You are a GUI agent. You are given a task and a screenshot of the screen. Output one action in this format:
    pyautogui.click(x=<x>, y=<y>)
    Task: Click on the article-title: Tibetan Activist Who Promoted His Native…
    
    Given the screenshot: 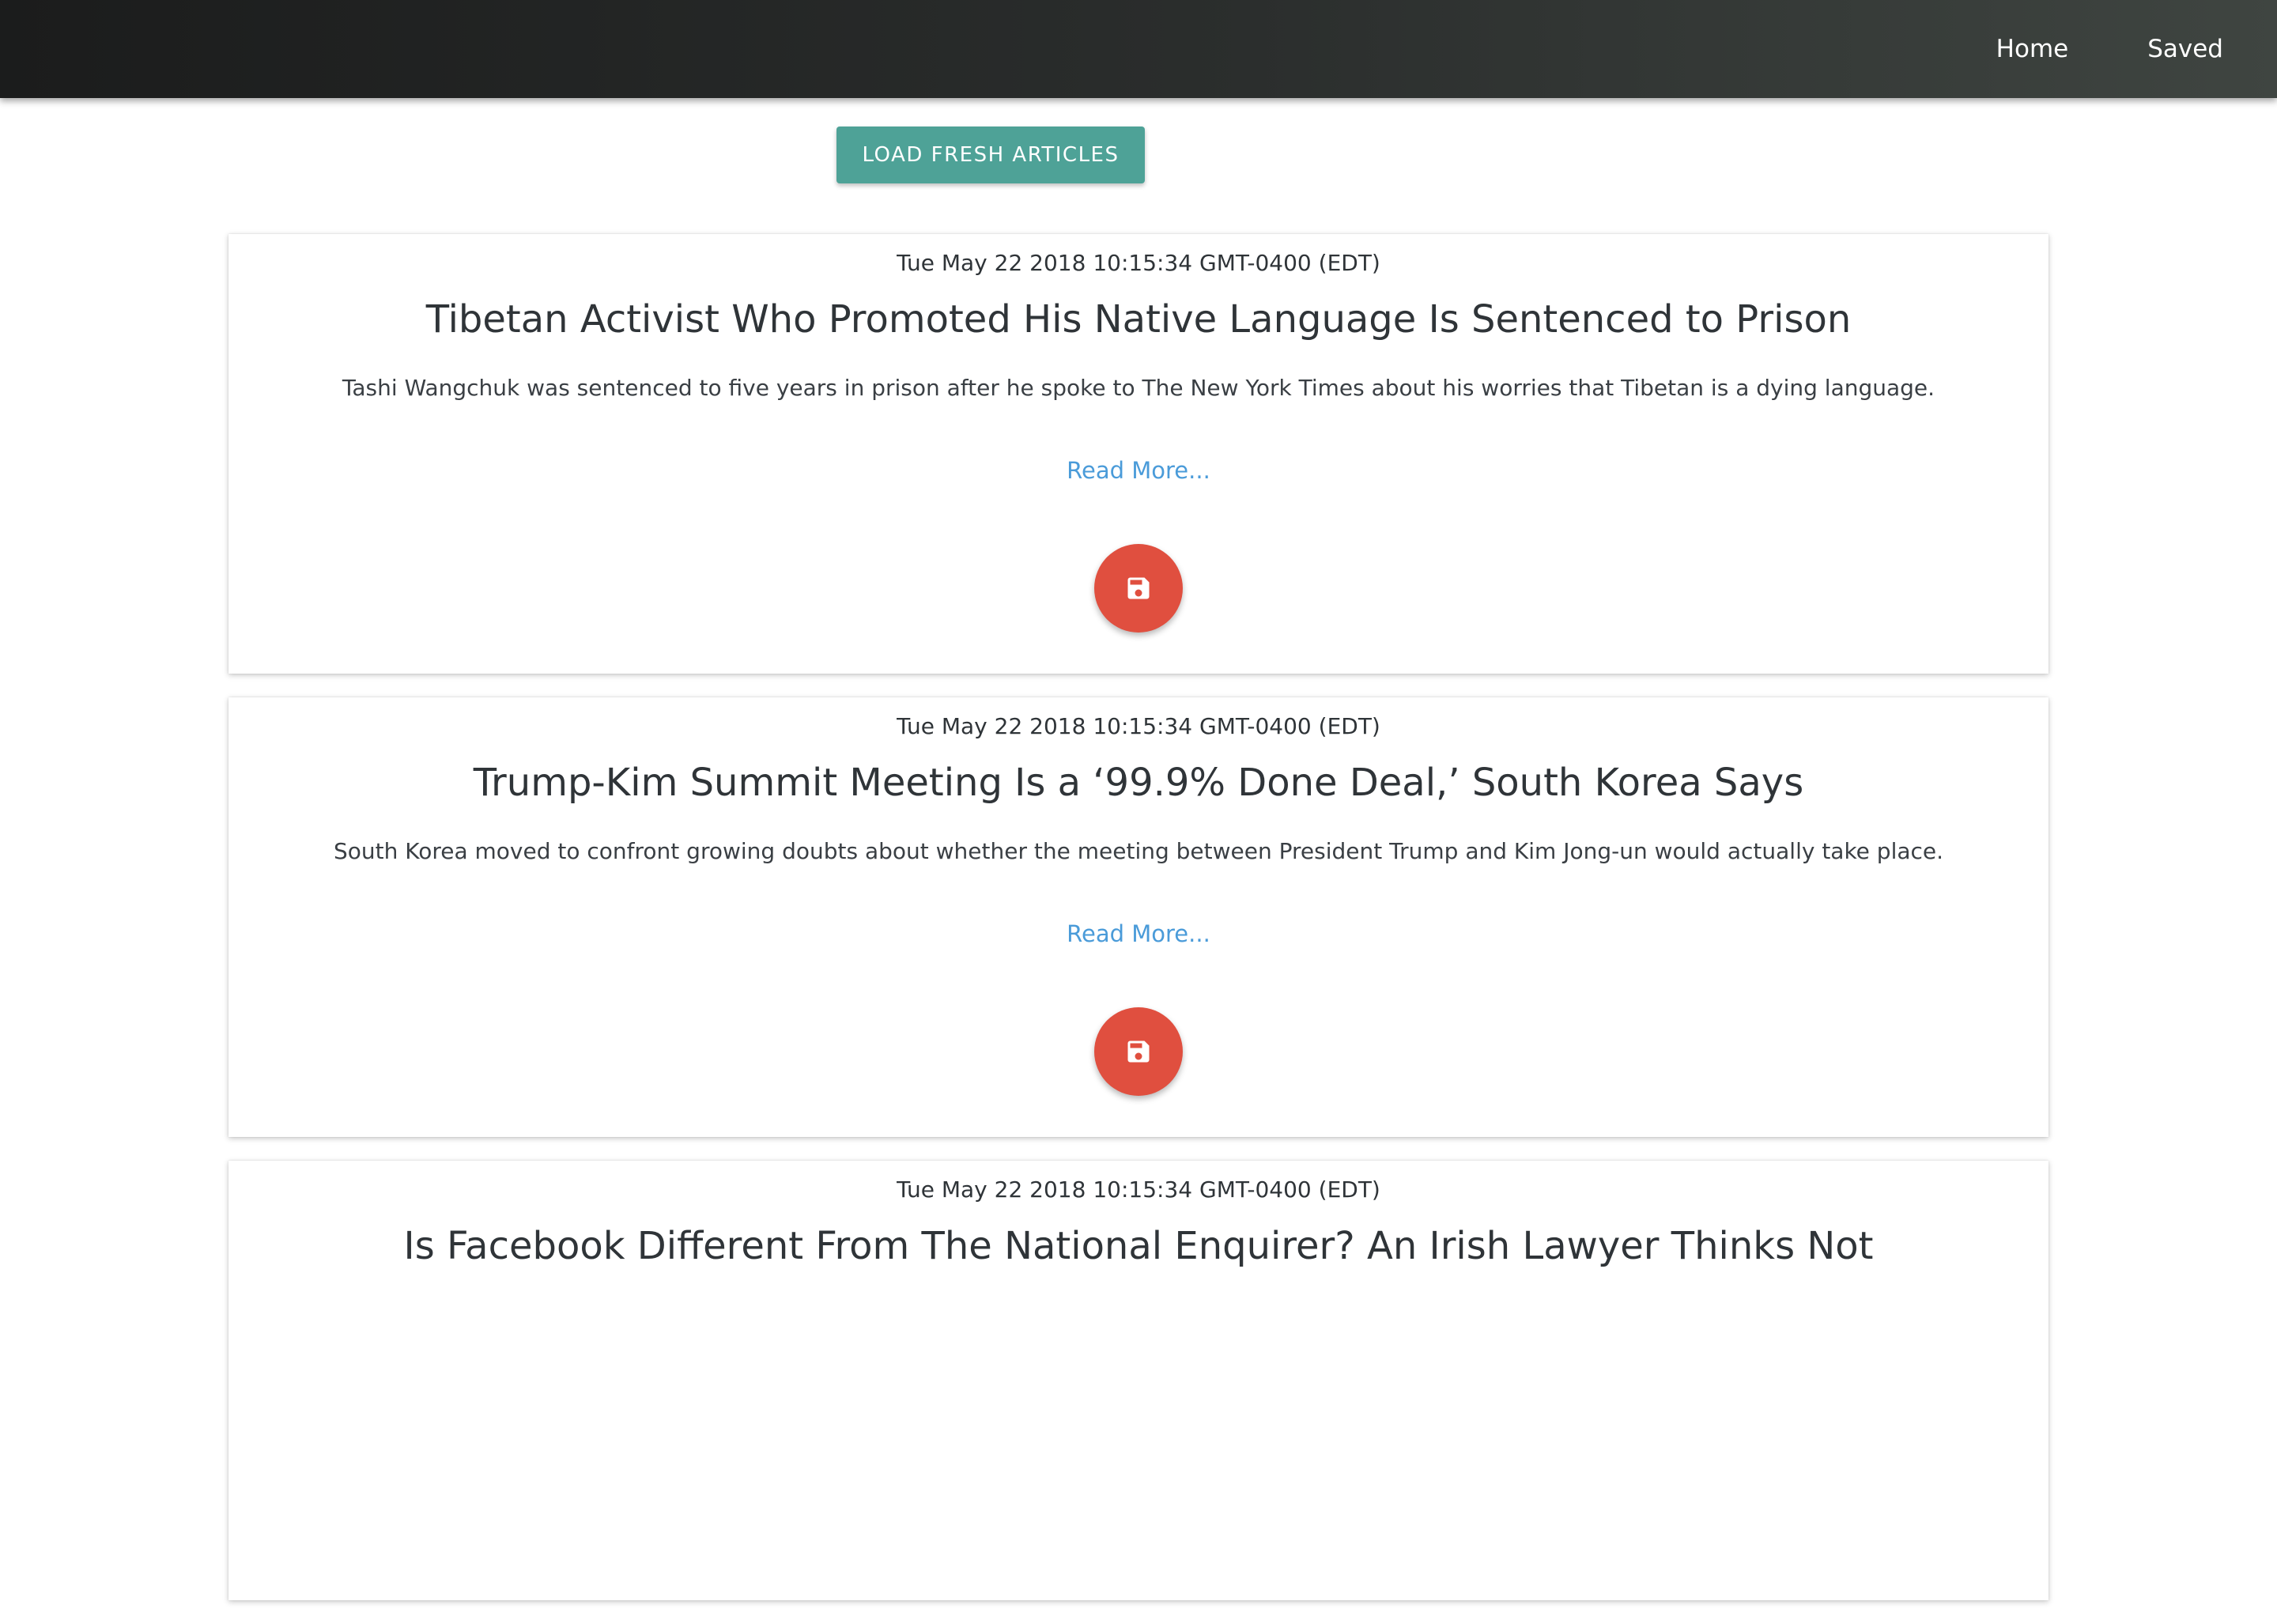 What is the action you would take?
    pyautogui.click(x=1138, y=319)
    